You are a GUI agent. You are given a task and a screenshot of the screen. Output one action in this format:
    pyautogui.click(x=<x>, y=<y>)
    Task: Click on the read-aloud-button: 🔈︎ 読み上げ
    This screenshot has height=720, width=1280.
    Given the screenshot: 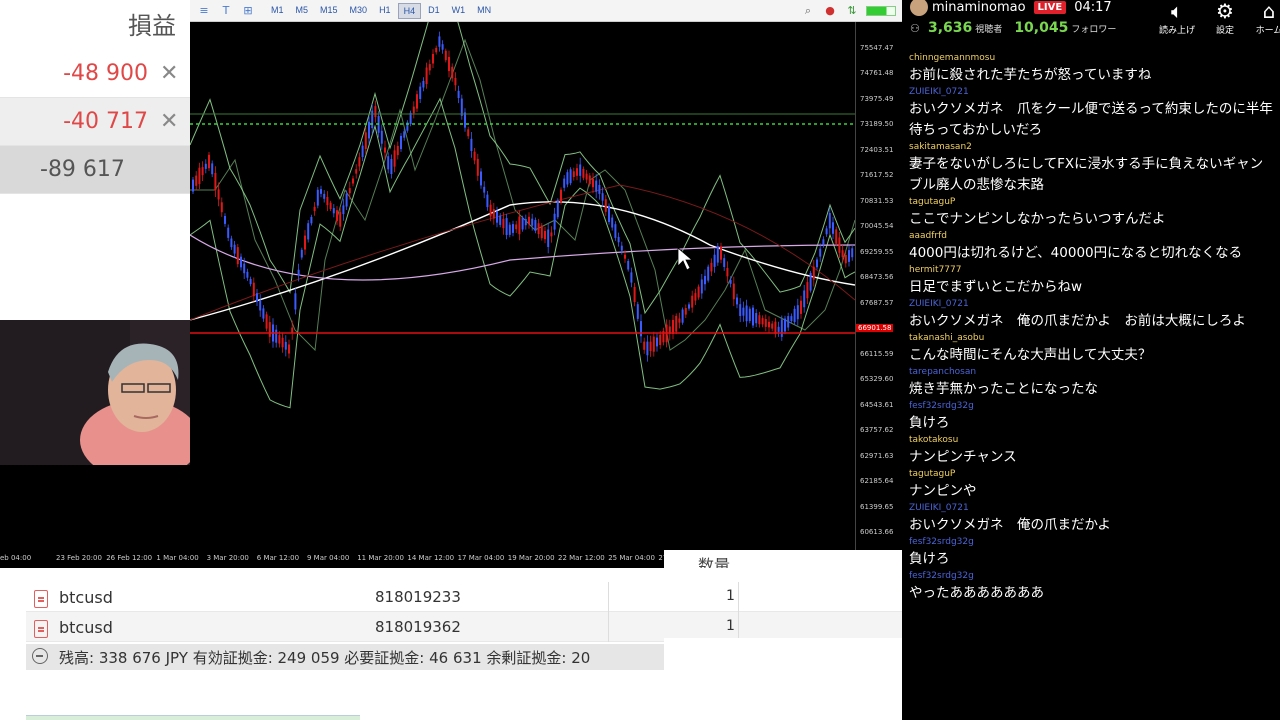 What is the action you would take?
    pyautogui.click(x=1177, y=18)
    